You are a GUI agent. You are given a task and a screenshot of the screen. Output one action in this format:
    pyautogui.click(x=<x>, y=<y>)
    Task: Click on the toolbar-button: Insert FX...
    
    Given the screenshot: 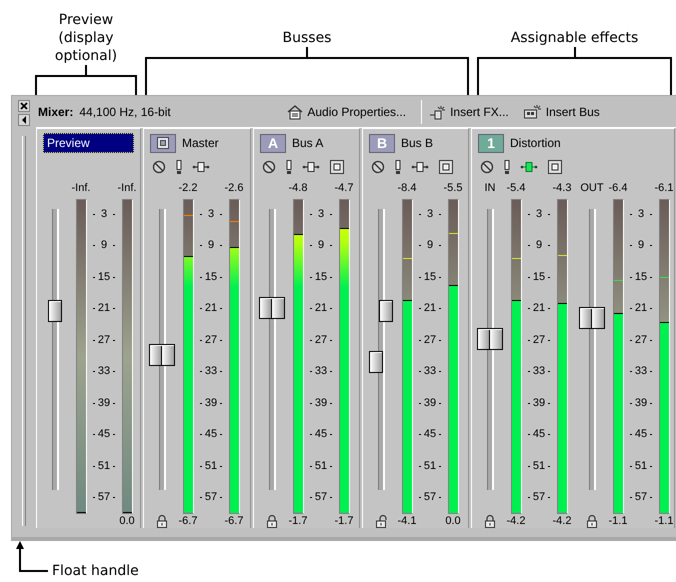 What is the action you would take?
    pyautogui.click(x=469, y=111)
    